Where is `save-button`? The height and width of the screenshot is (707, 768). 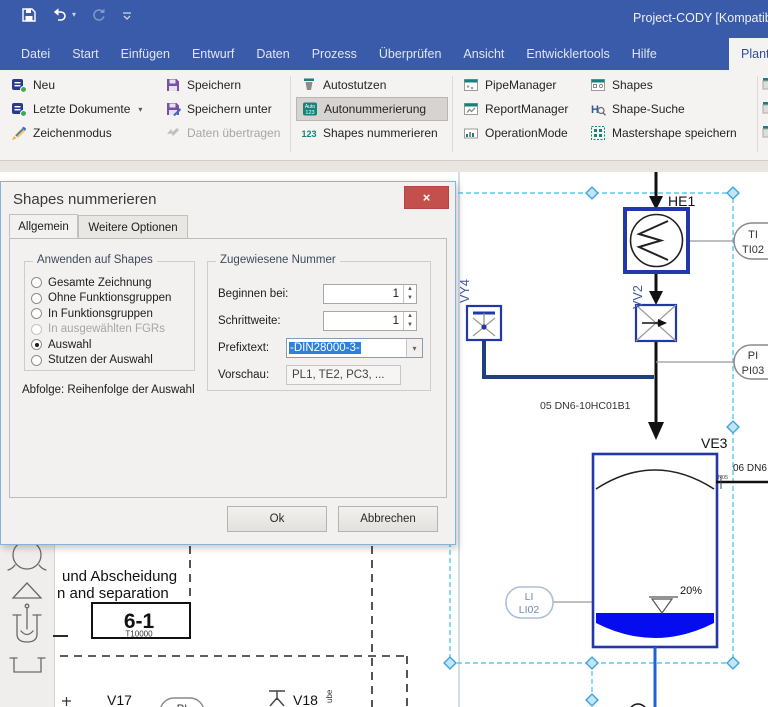 save-button is located at coordinates (29, 14).